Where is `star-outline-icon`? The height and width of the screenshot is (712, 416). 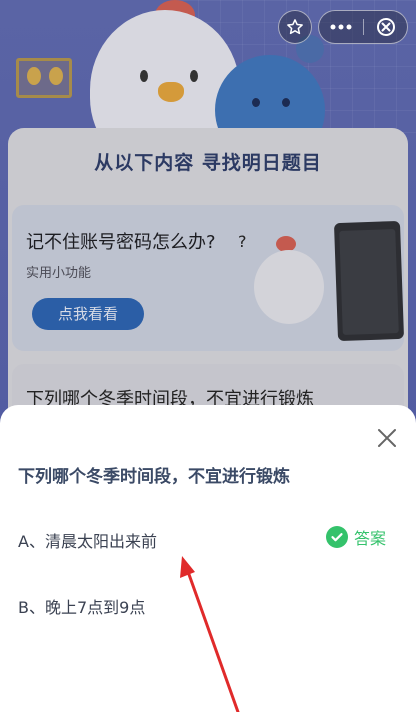
star-outline-icon is located at coordinates (295, 27).